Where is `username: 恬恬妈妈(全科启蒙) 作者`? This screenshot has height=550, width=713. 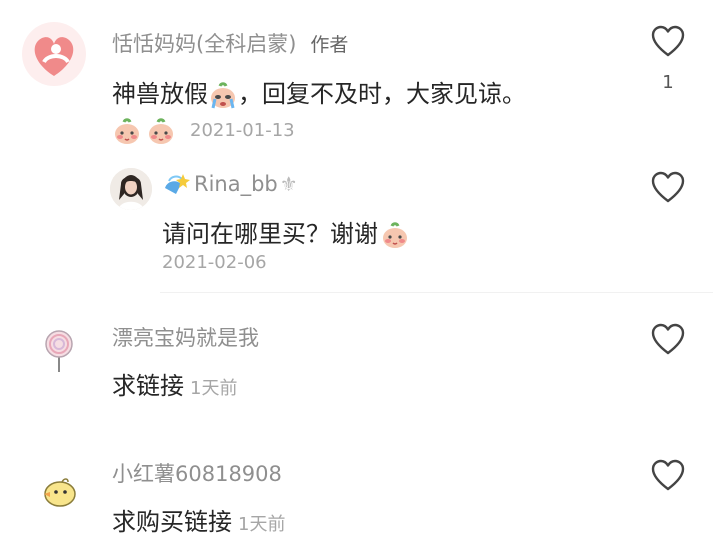
username: 恬恬妈妈(全科启蒙) 作者 is located at coordinates (230, 43).